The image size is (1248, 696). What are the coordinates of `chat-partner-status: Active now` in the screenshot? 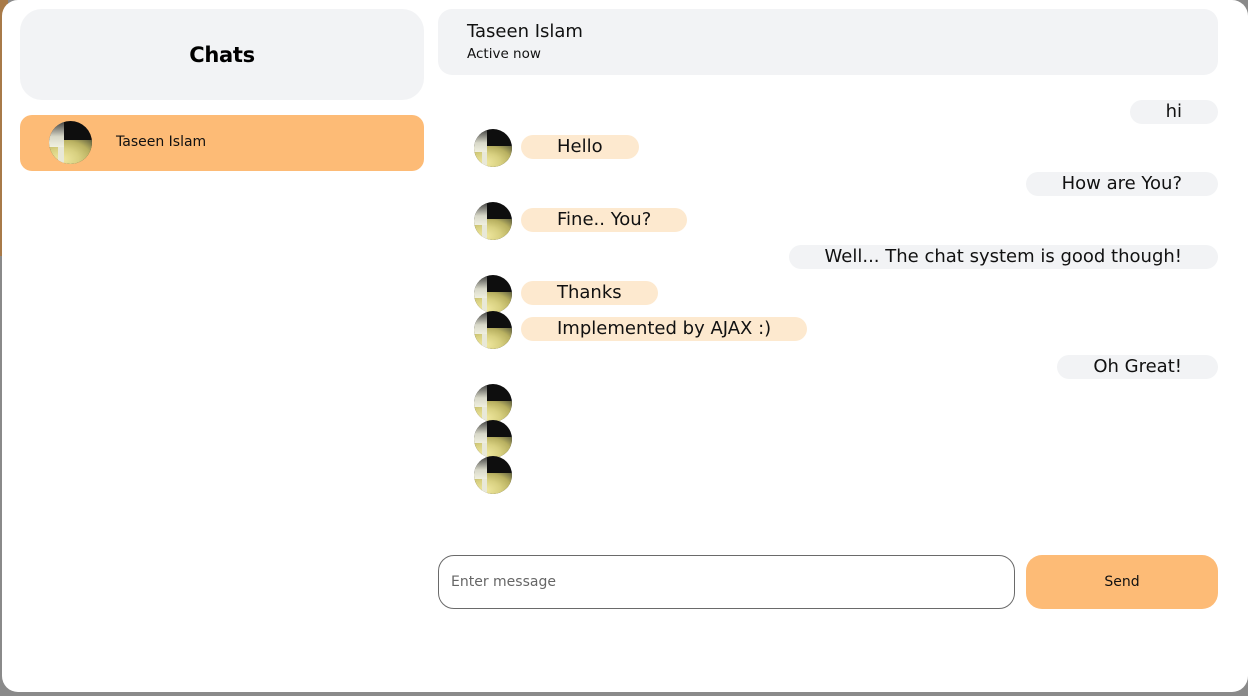 It's located at (504, 54).